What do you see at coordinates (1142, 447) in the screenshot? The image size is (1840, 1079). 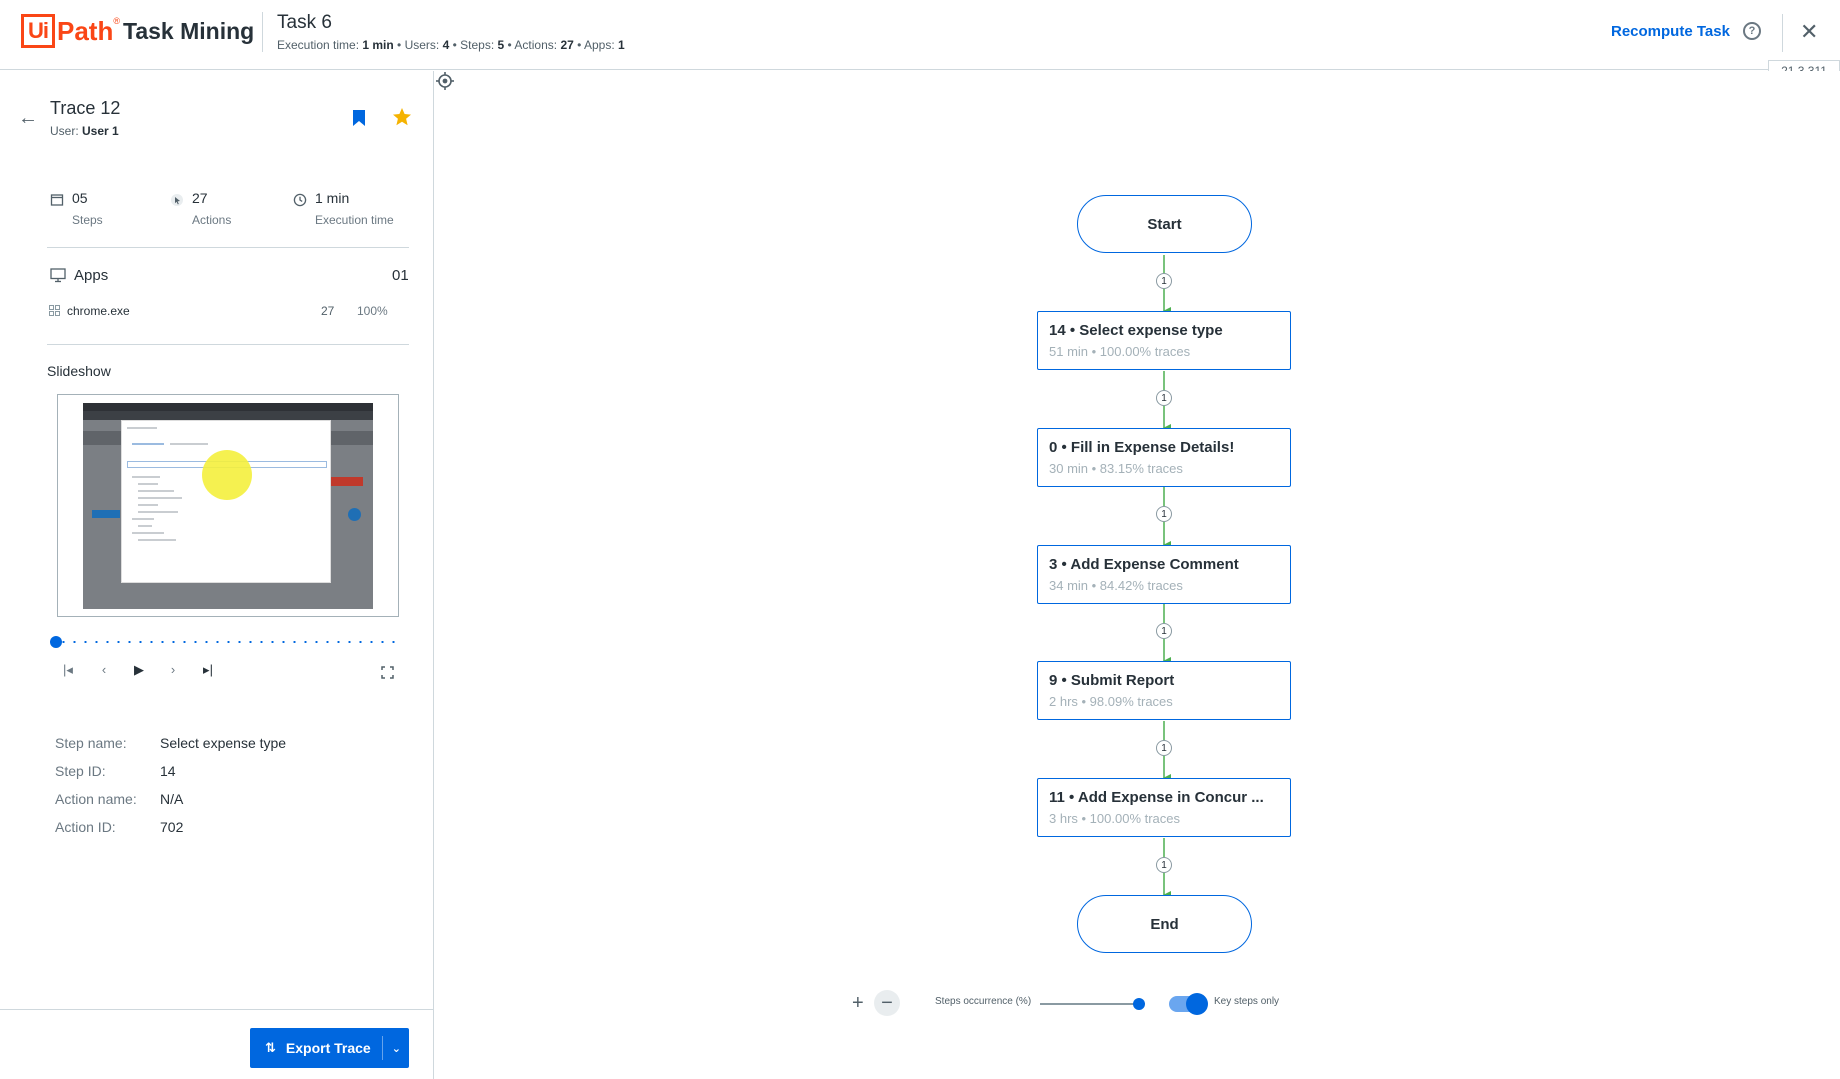 I see `step-node-title: 0 • Fill in Expense Details!` at bounding box center [1142, 447].